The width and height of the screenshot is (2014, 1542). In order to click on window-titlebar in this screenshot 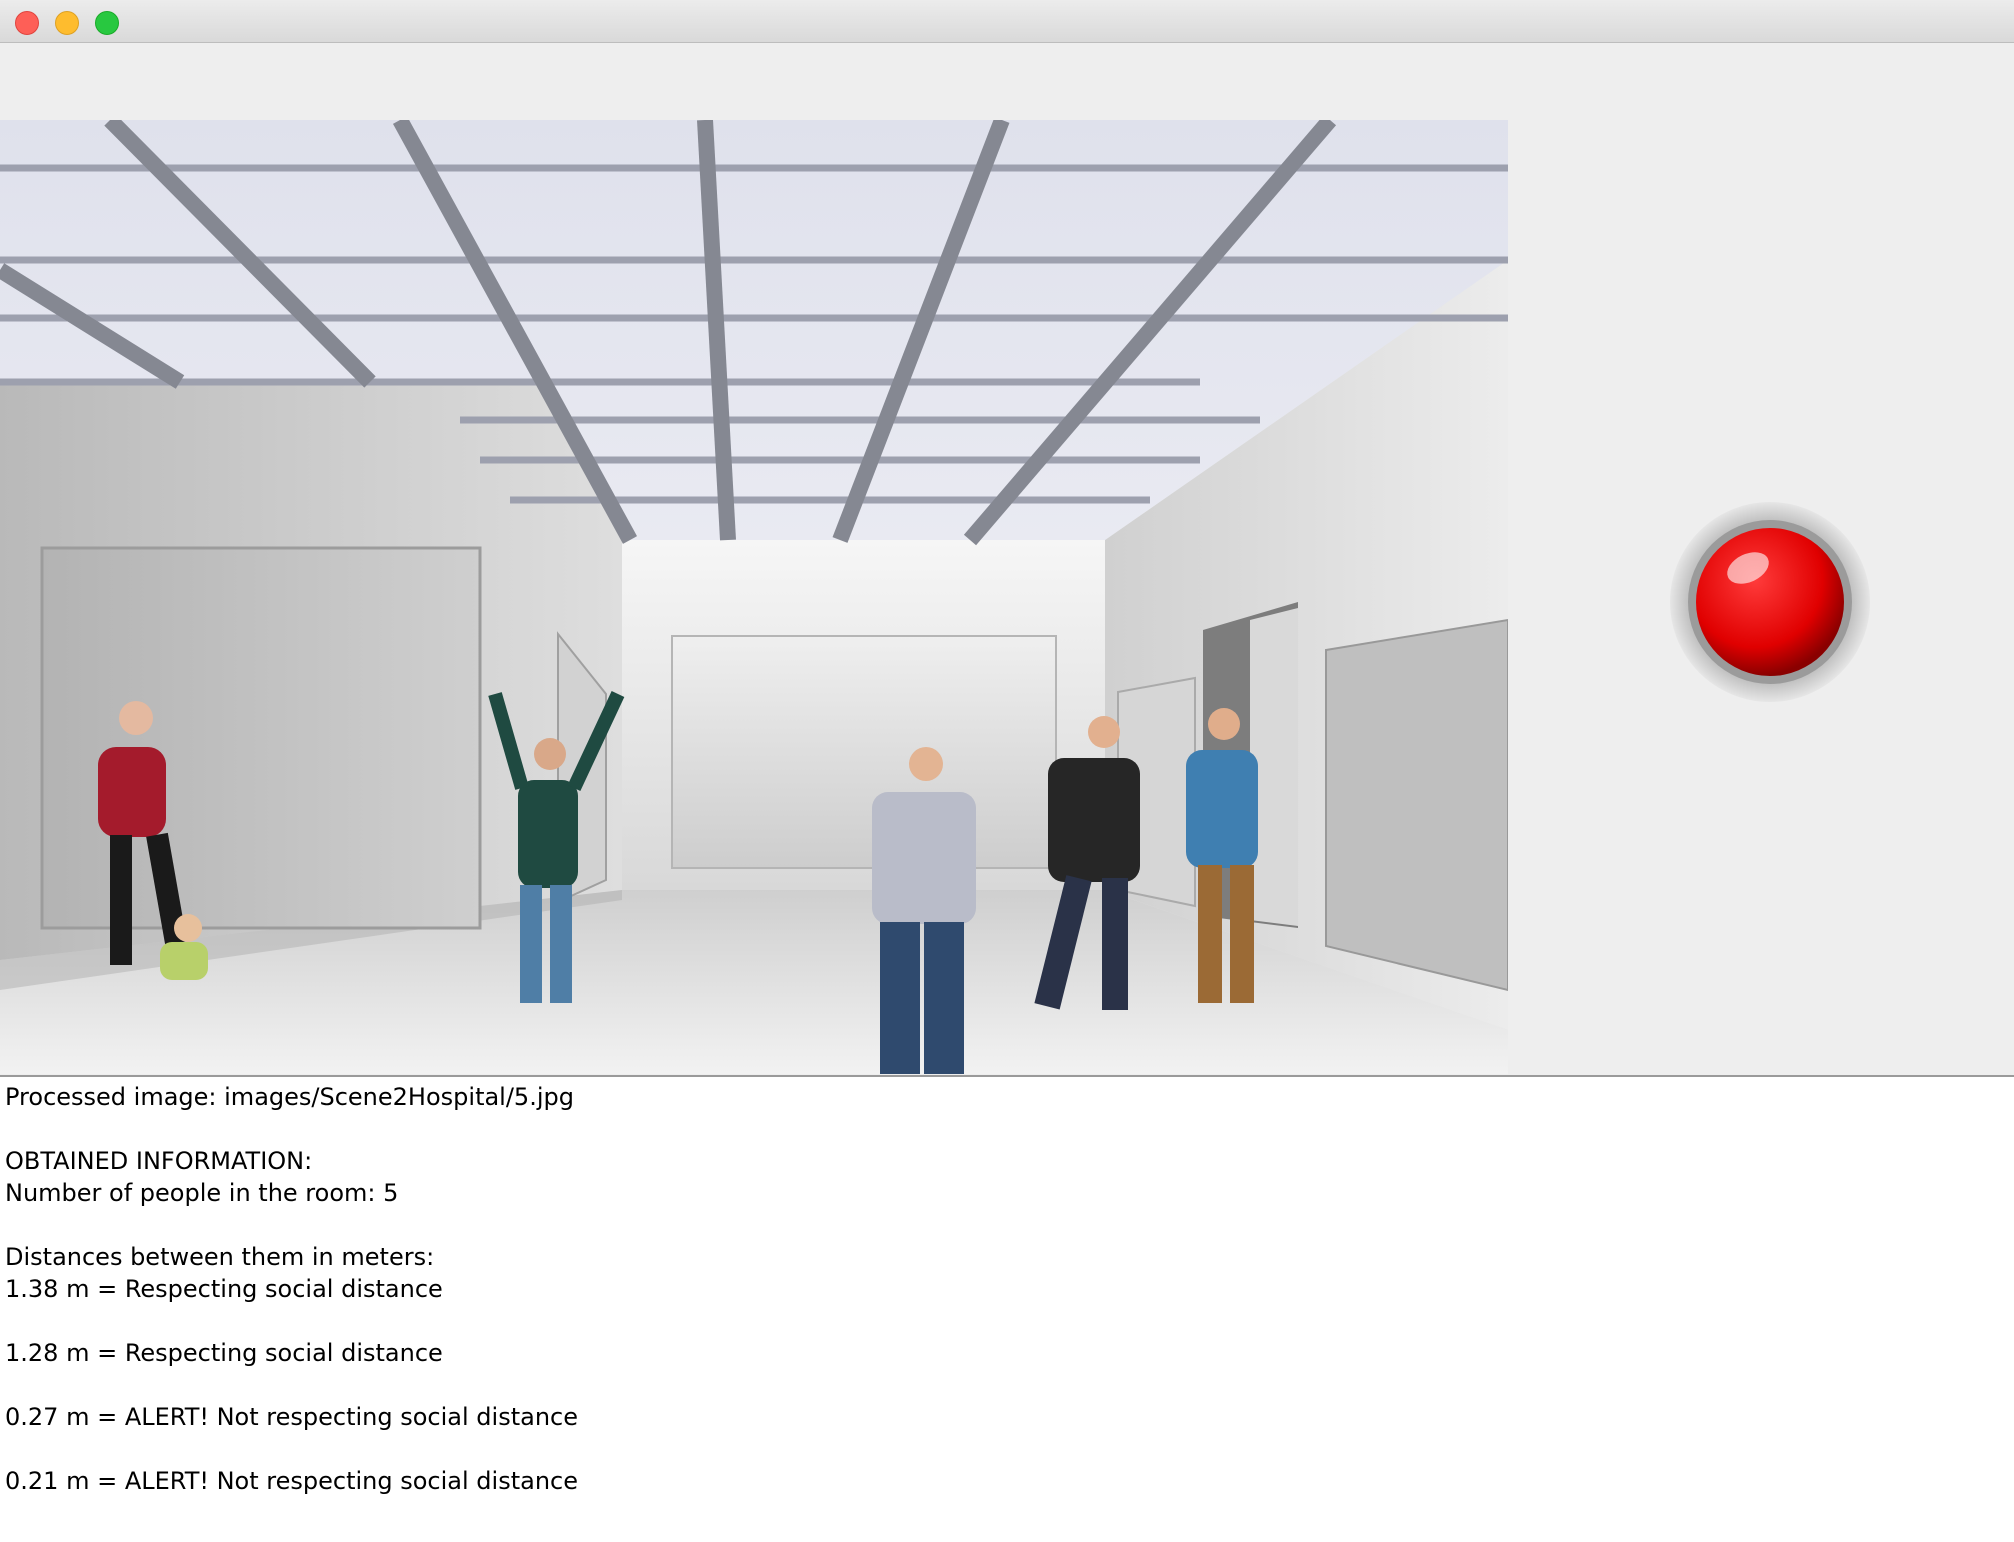, I will do `click(1007, 21)`.